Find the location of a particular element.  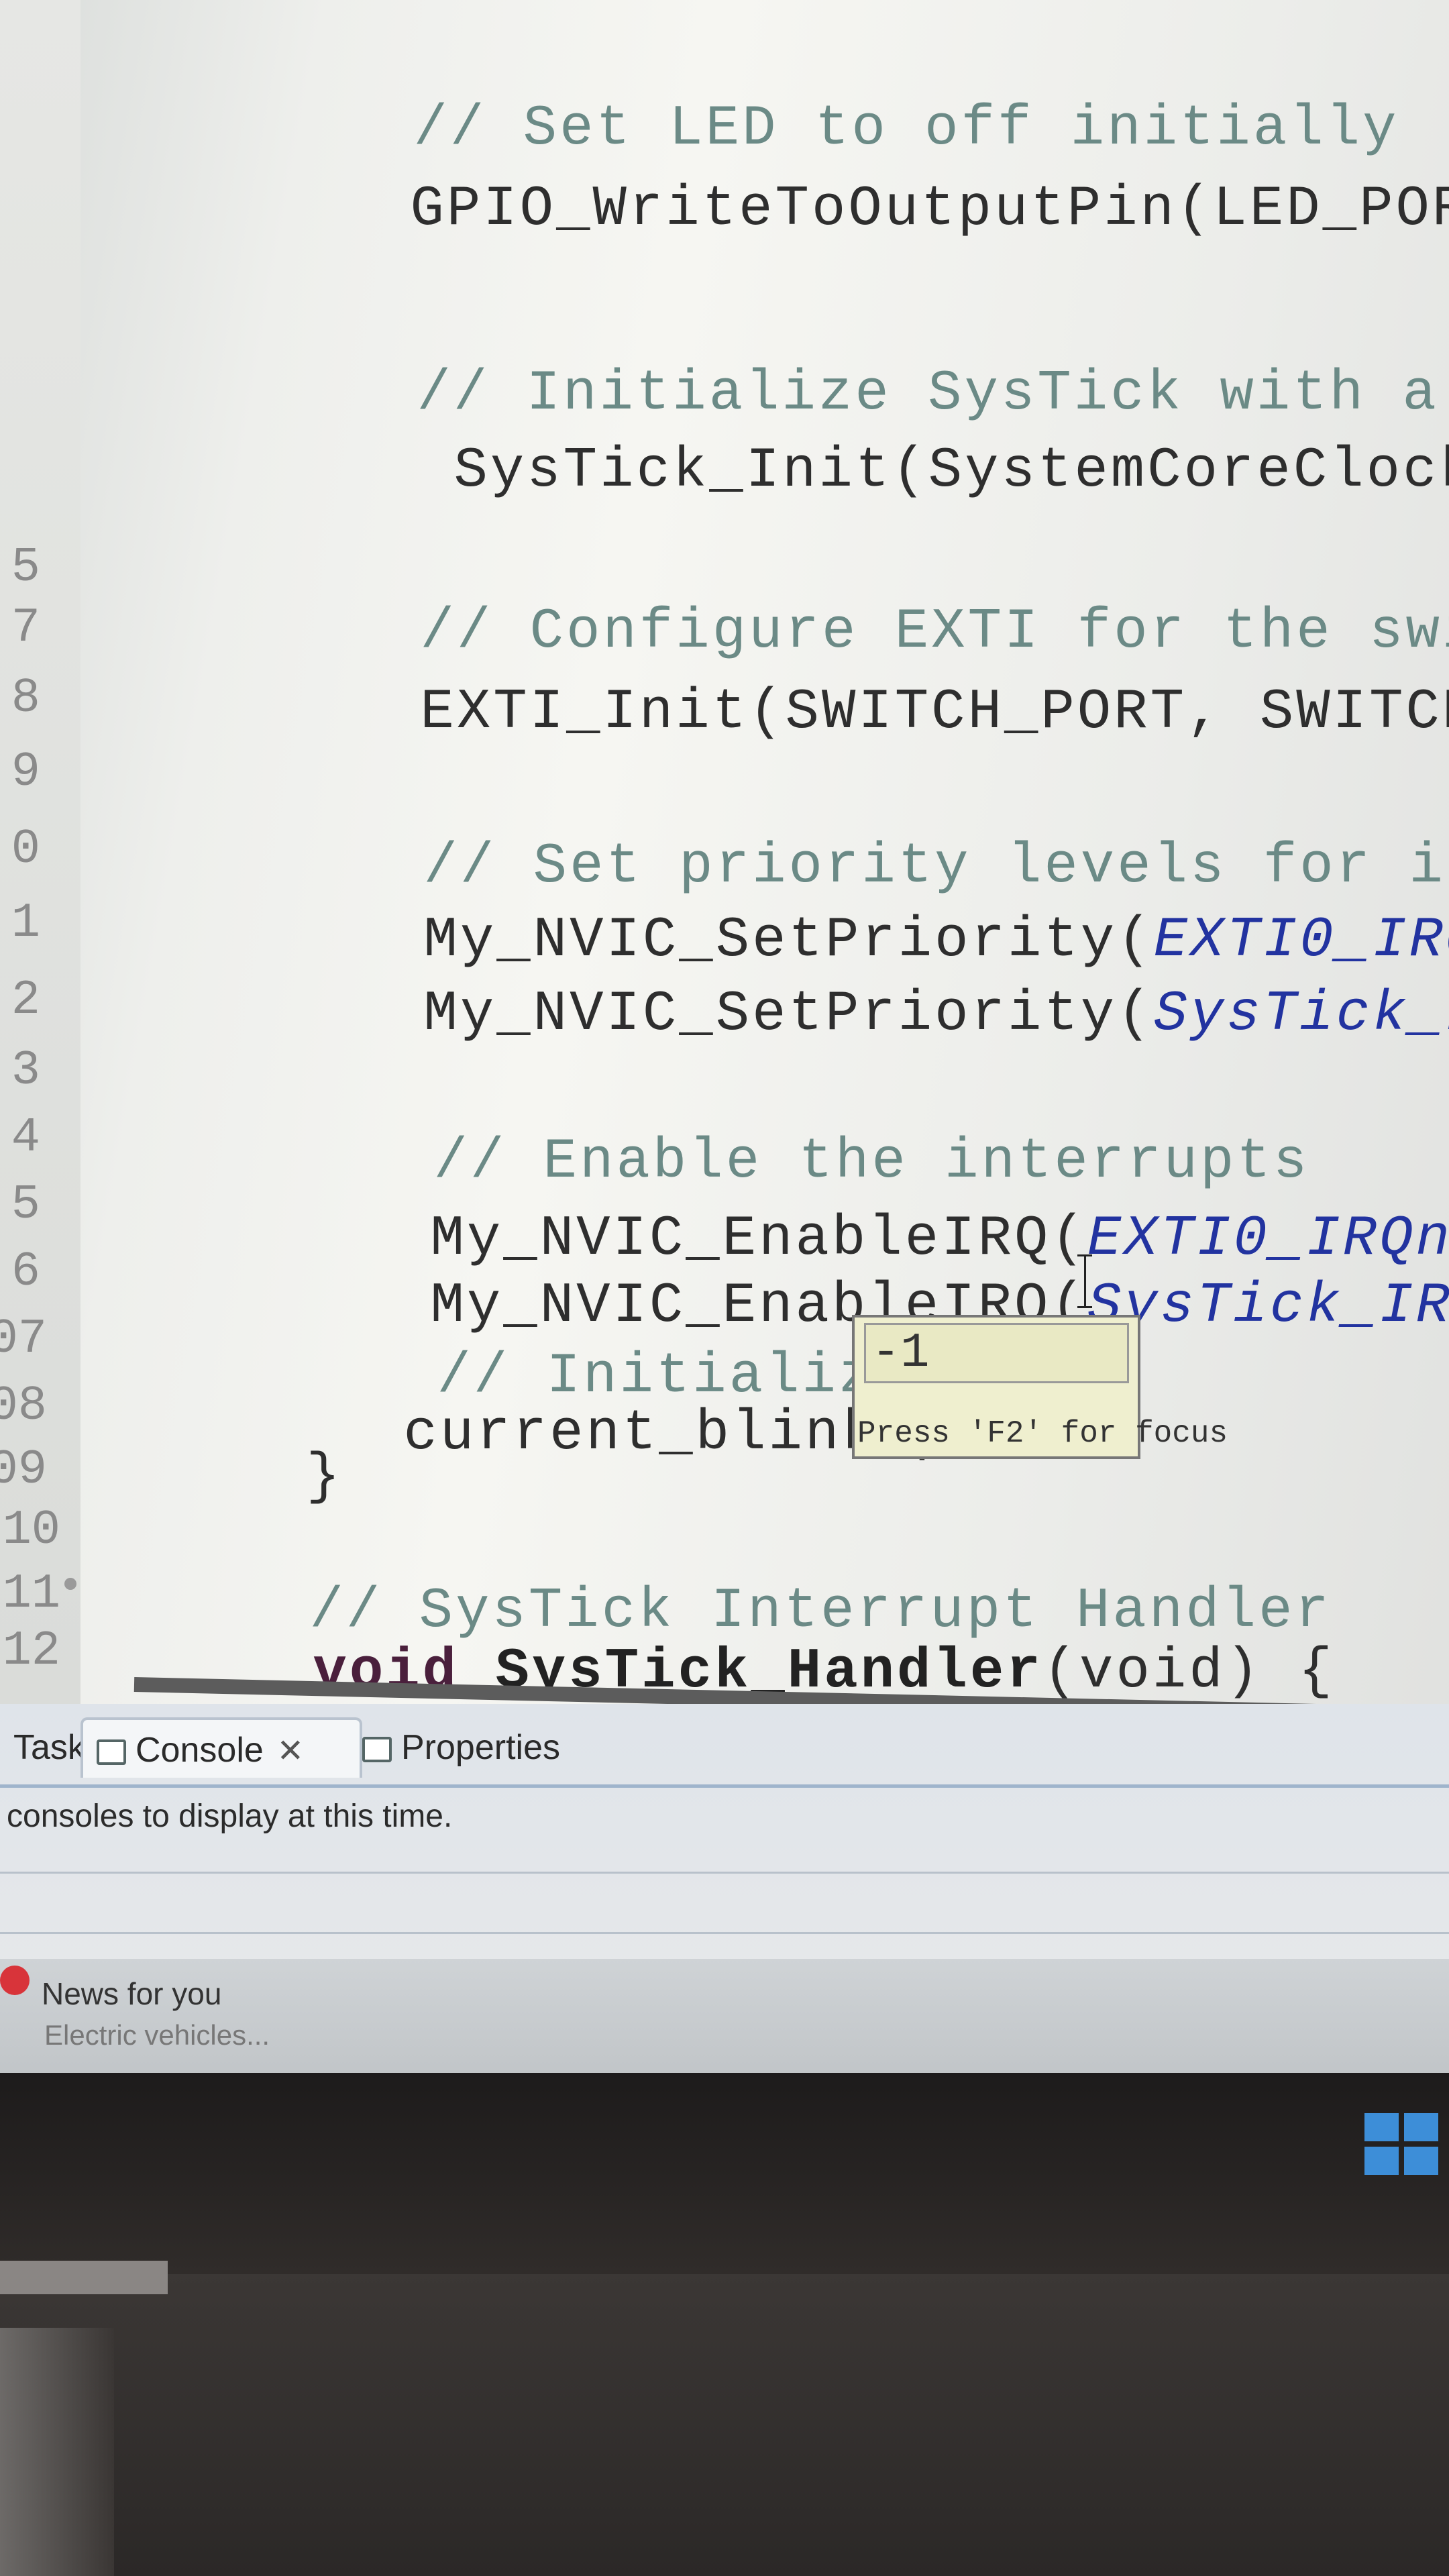

line-number: 10 is located at coordinates (31, 1530).